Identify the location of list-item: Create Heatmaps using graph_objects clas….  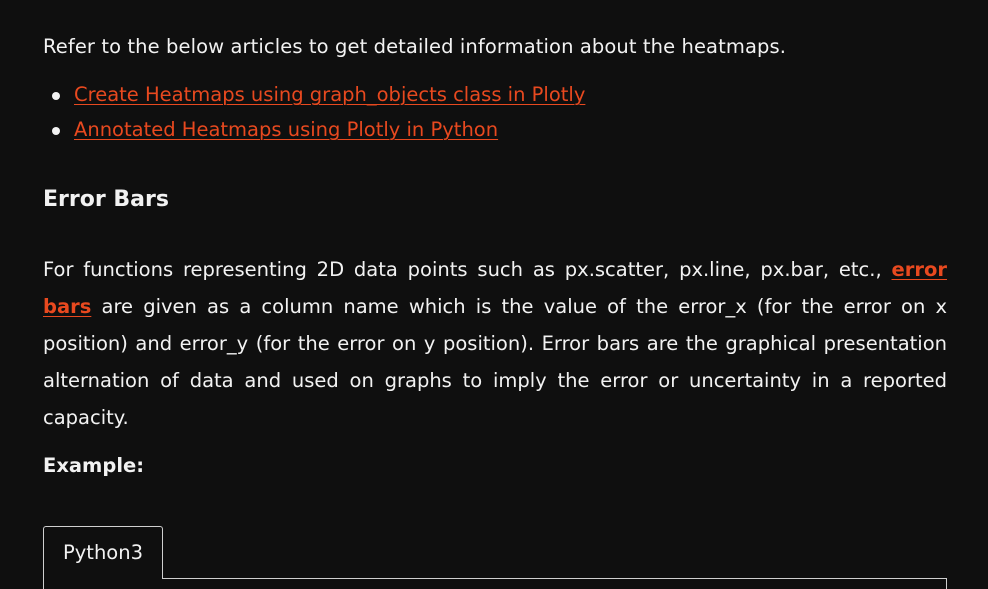
(314, 98).